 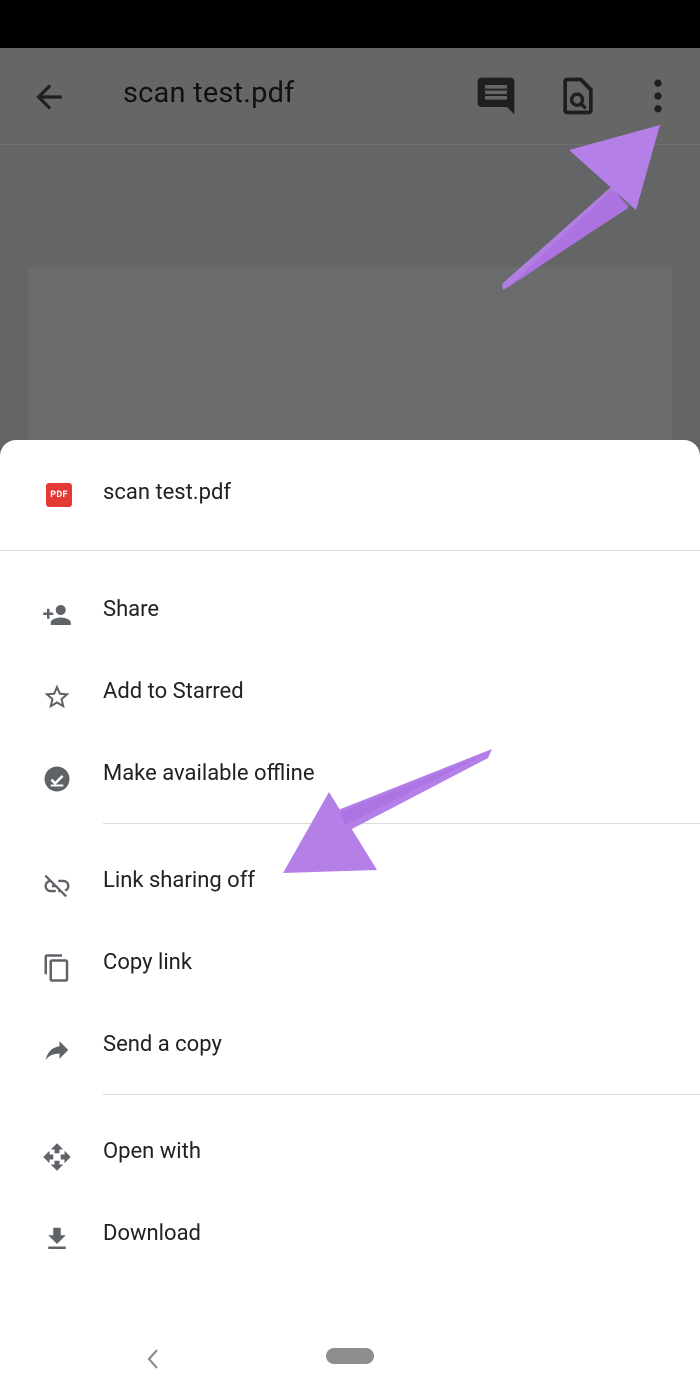 I want to click on menu-label: Share, so click(x=131, y=609).